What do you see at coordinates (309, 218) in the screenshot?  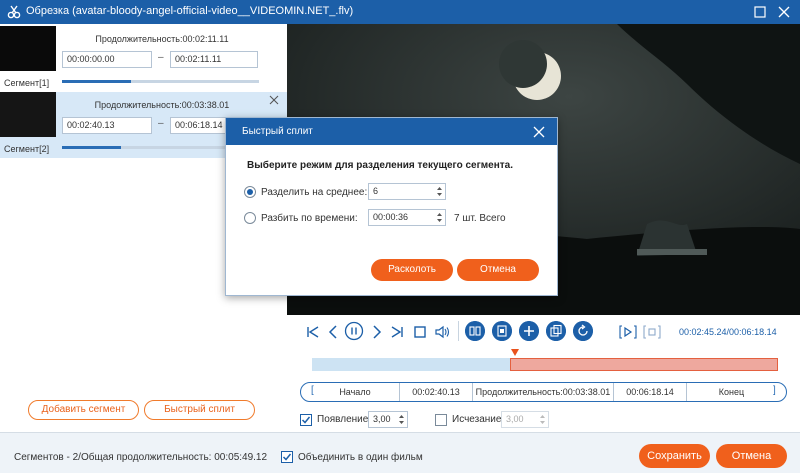 I see `split-time-label: Разбить по времени:` at bounding box center [309, 218].